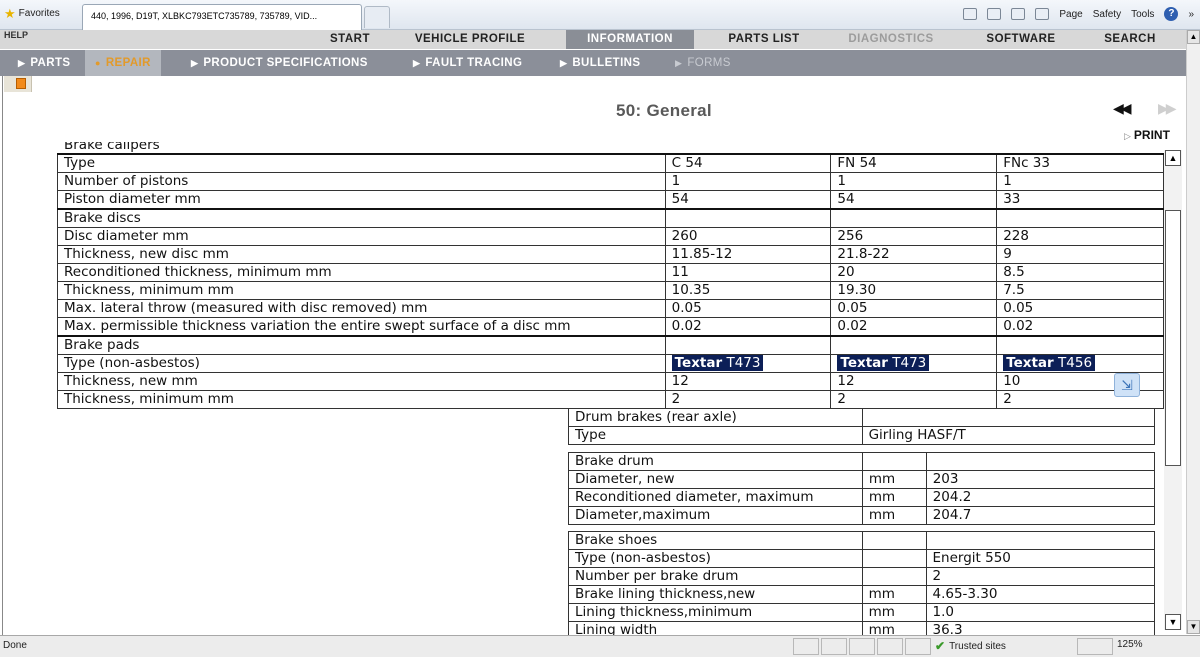  What do you see at coordinates (630, 39) in the screenshot?
I see `tab-information: INFORMATION` at bounding box center [630, 39].